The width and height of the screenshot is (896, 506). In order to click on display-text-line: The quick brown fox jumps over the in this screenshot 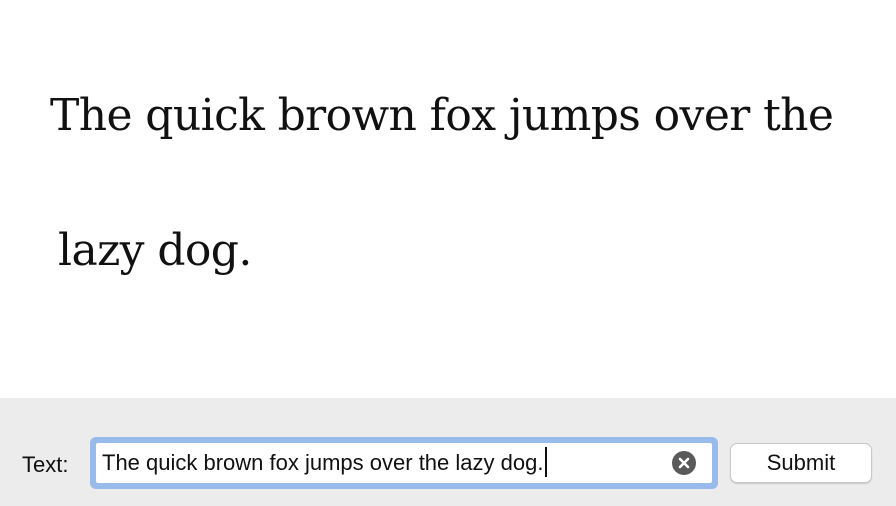, I will do `click(442, 115)`.